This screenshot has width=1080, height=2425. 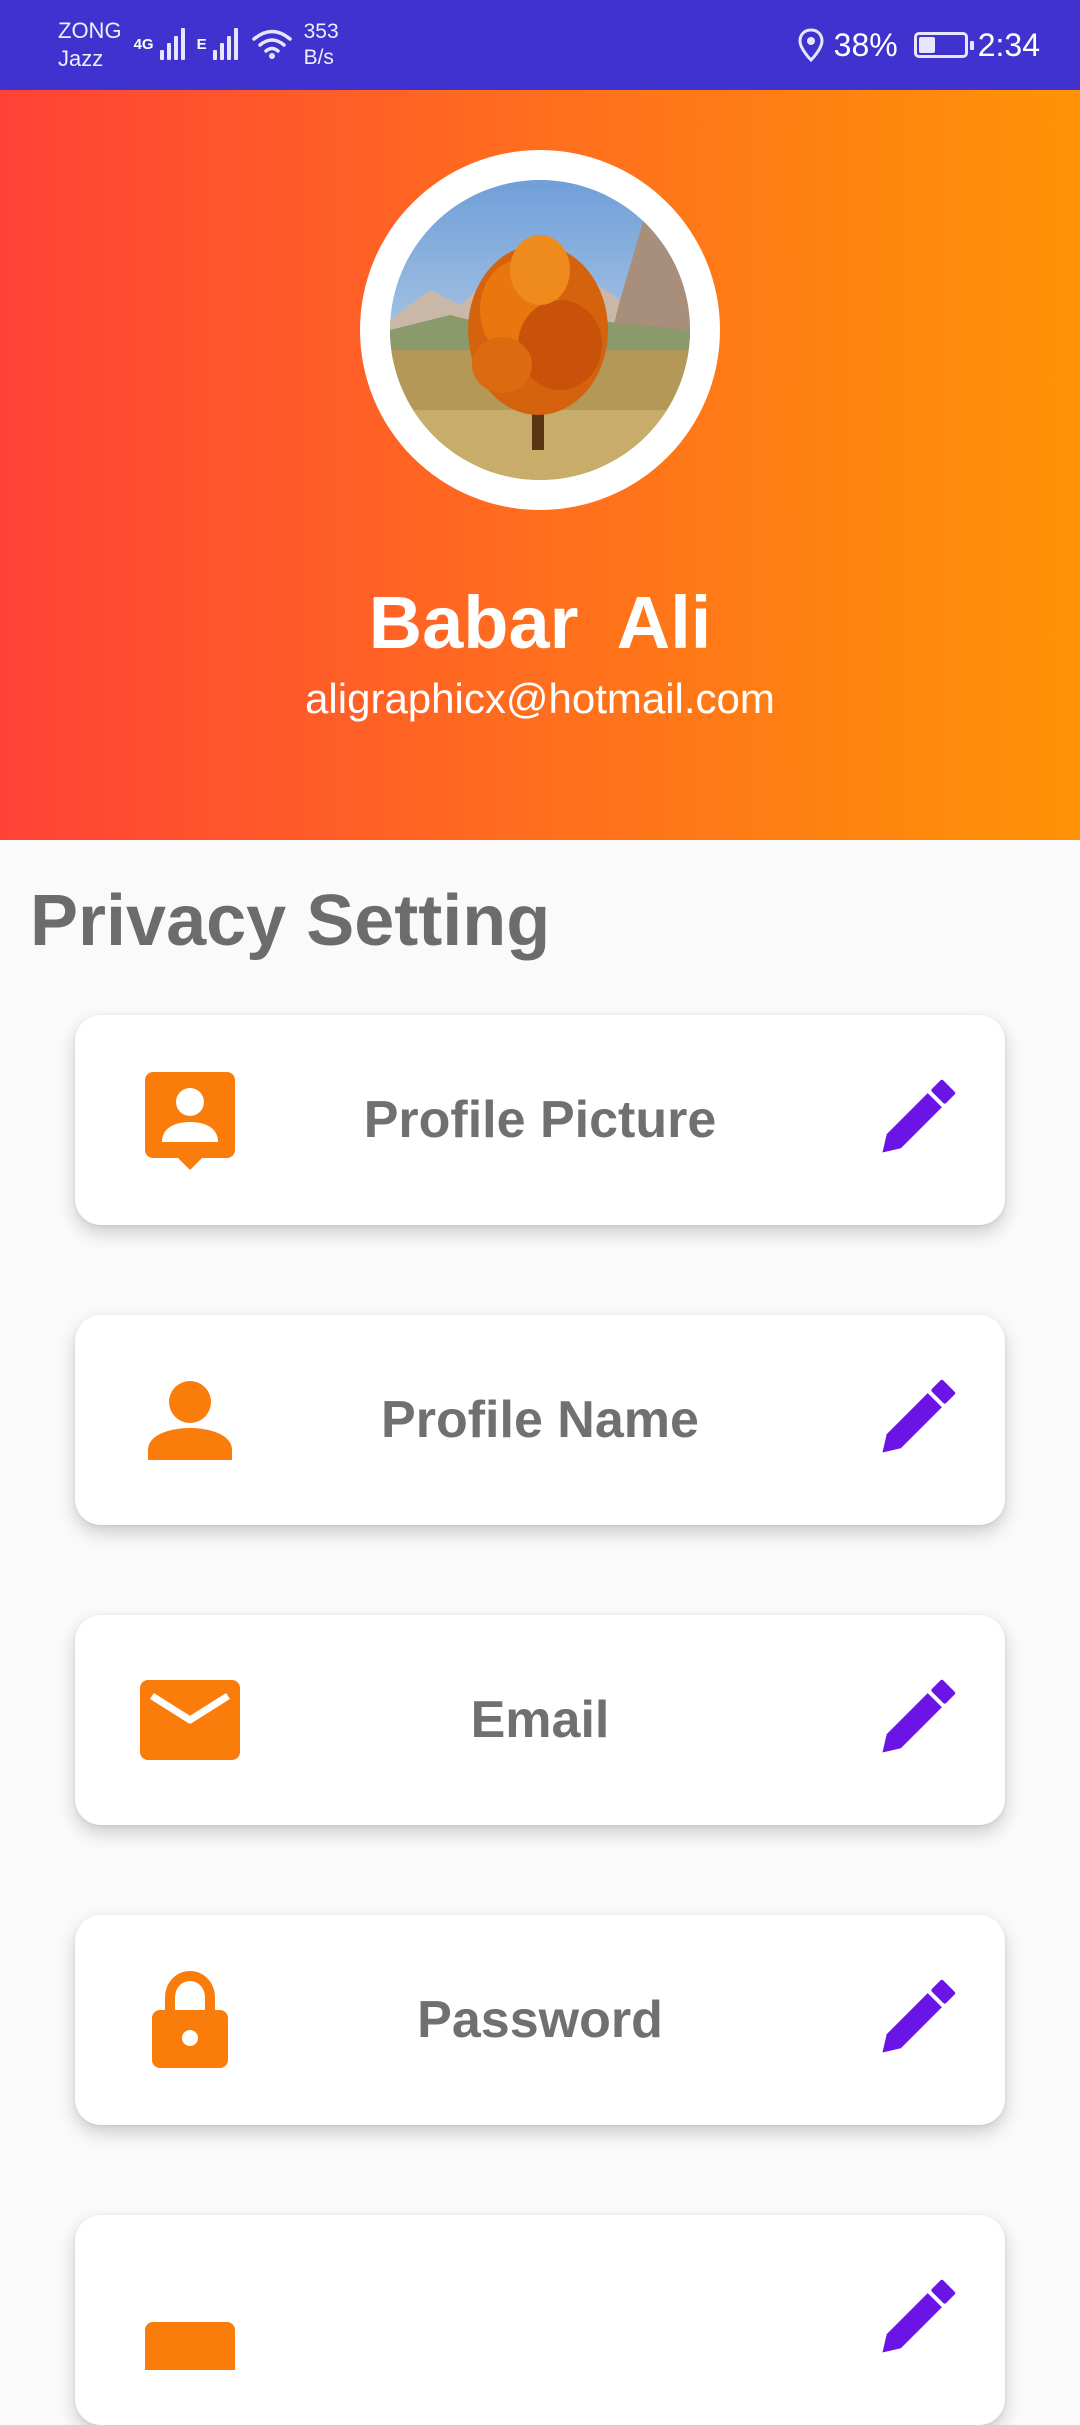 What do you see at coordinates (865, 44) in the screenshot?
I see `battery-percent: 38%` at bounding box center [865, 44].